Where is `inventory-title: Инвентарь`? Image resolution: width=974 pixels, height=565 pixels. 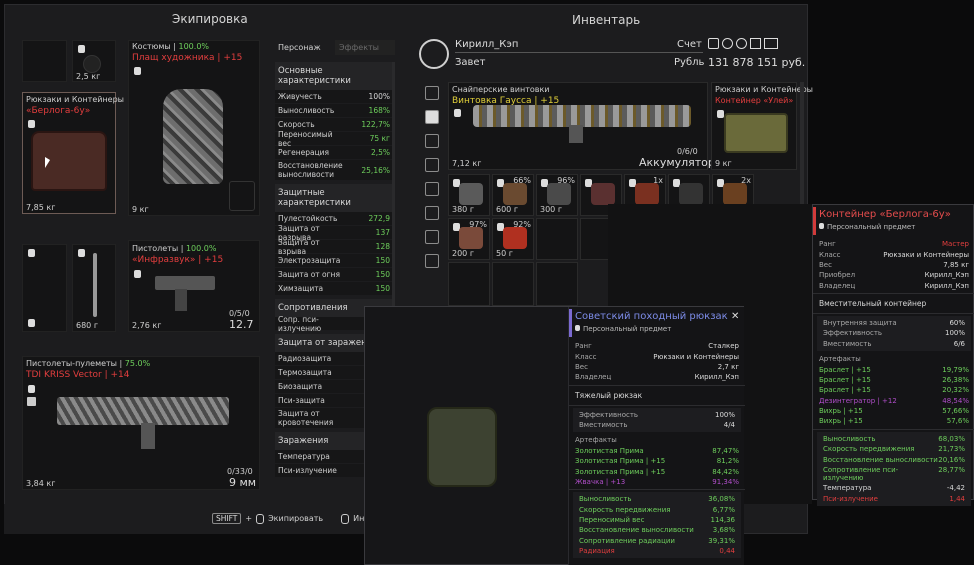 inventory-title: Инвентарь is located at coordinates (606, 20).